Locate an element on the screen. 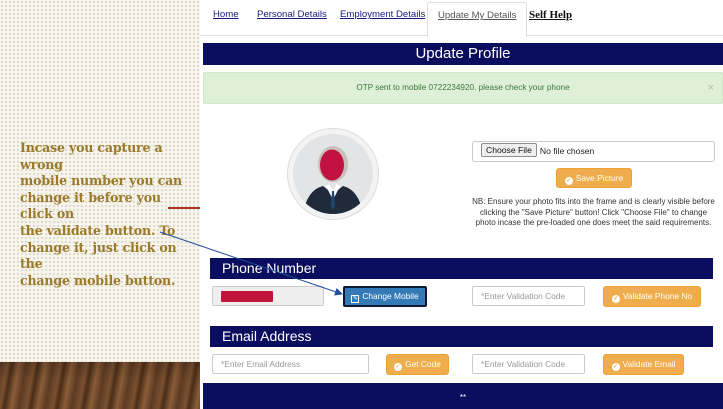  get-code-button: ✓ Get Code is located at coordinates (417, 364).